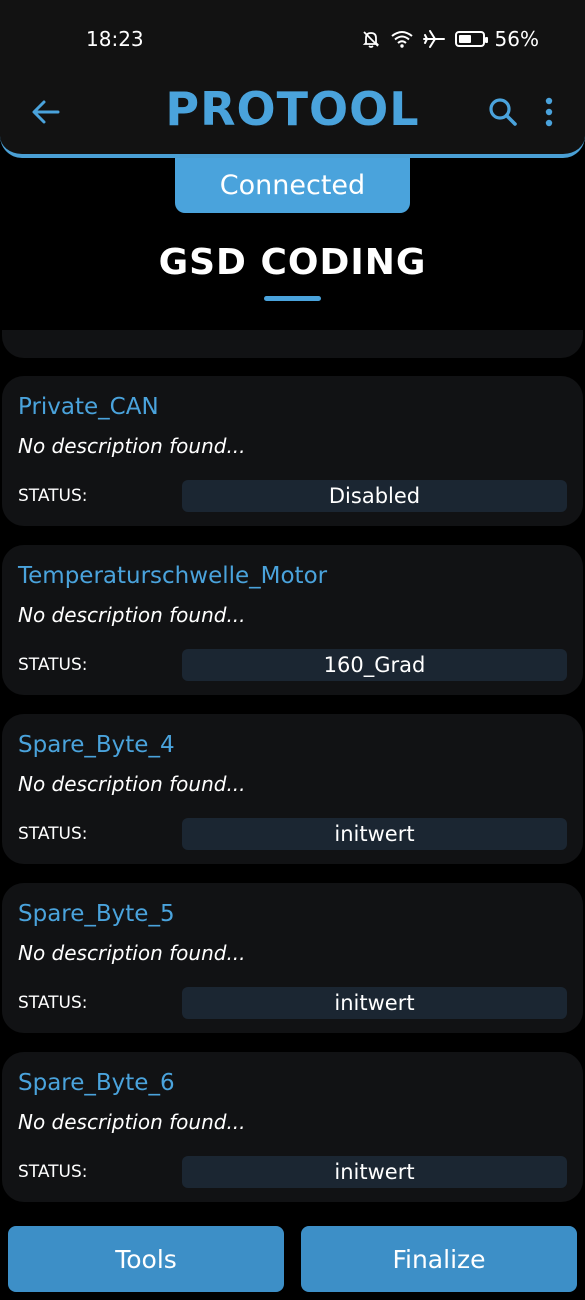 This screenshot has height=1300, width=585. I want to click on wifi-icon, so click(401, 39).